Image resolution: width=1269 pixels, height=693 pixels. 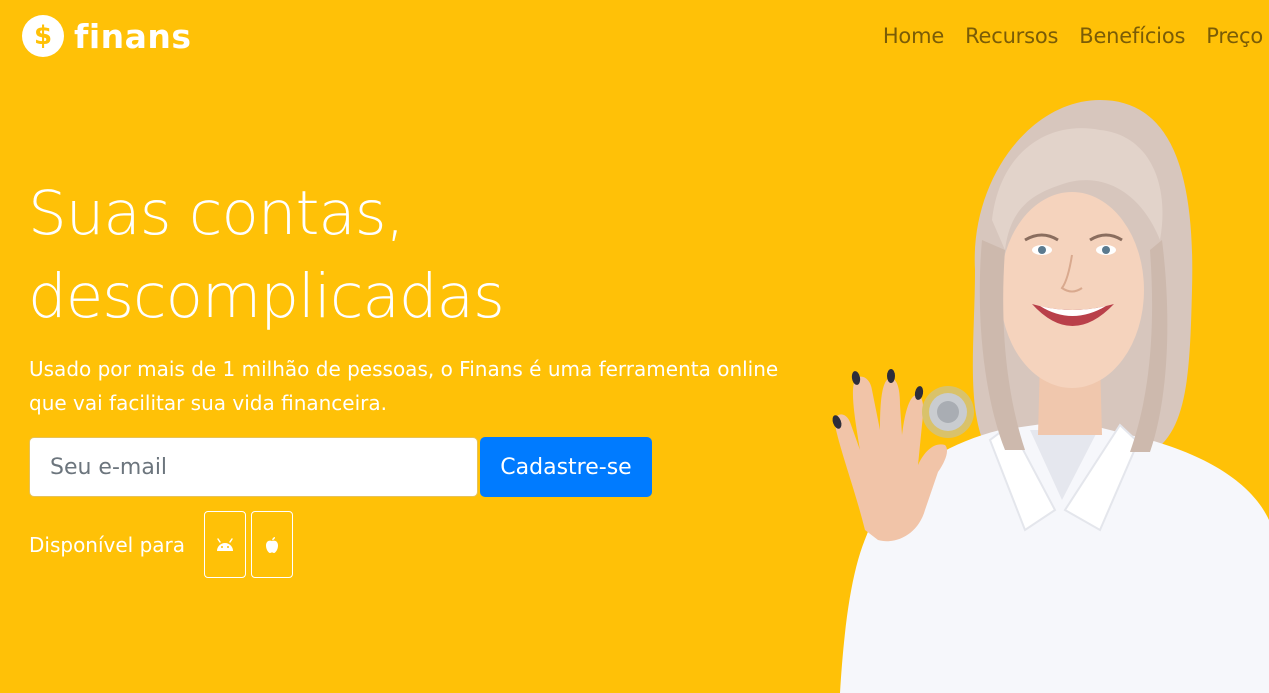 I want to click on nav-item-preco: Preço, so click(x=1234, y=36).